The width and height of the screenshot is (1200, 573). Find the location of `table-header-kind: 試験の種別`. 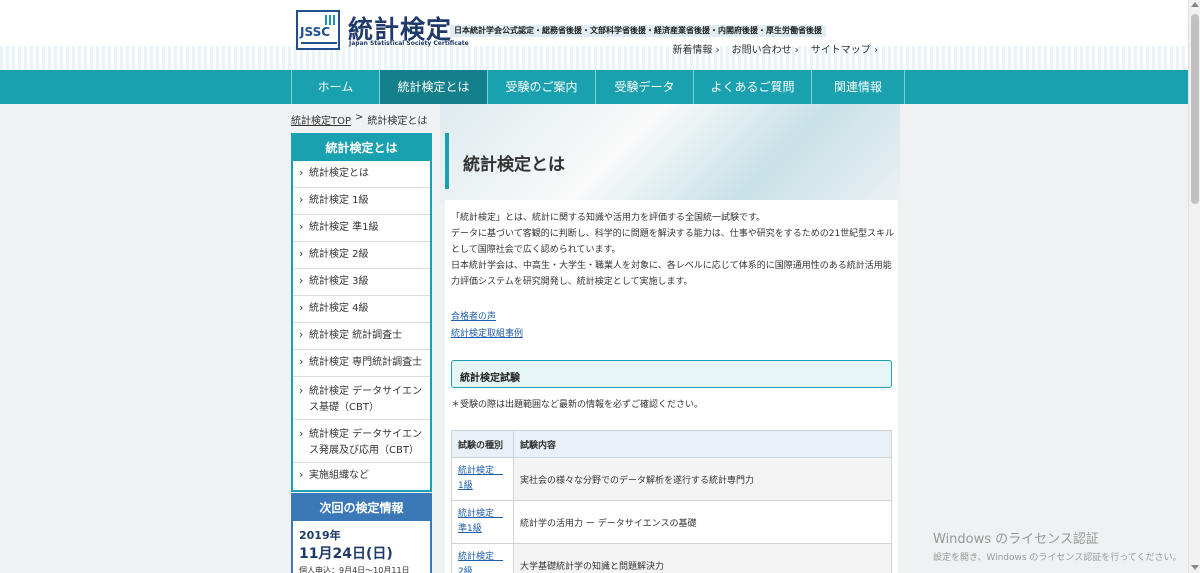

table-header-kind: 試験の種別 is located at coordinates (482, 444).